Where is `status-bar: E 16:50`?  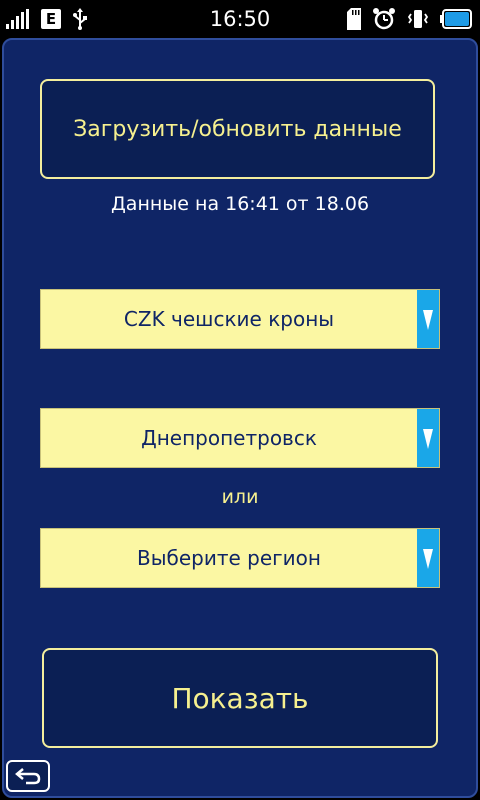
status-bar: E 16:50 is located at coordinates (240, 19).